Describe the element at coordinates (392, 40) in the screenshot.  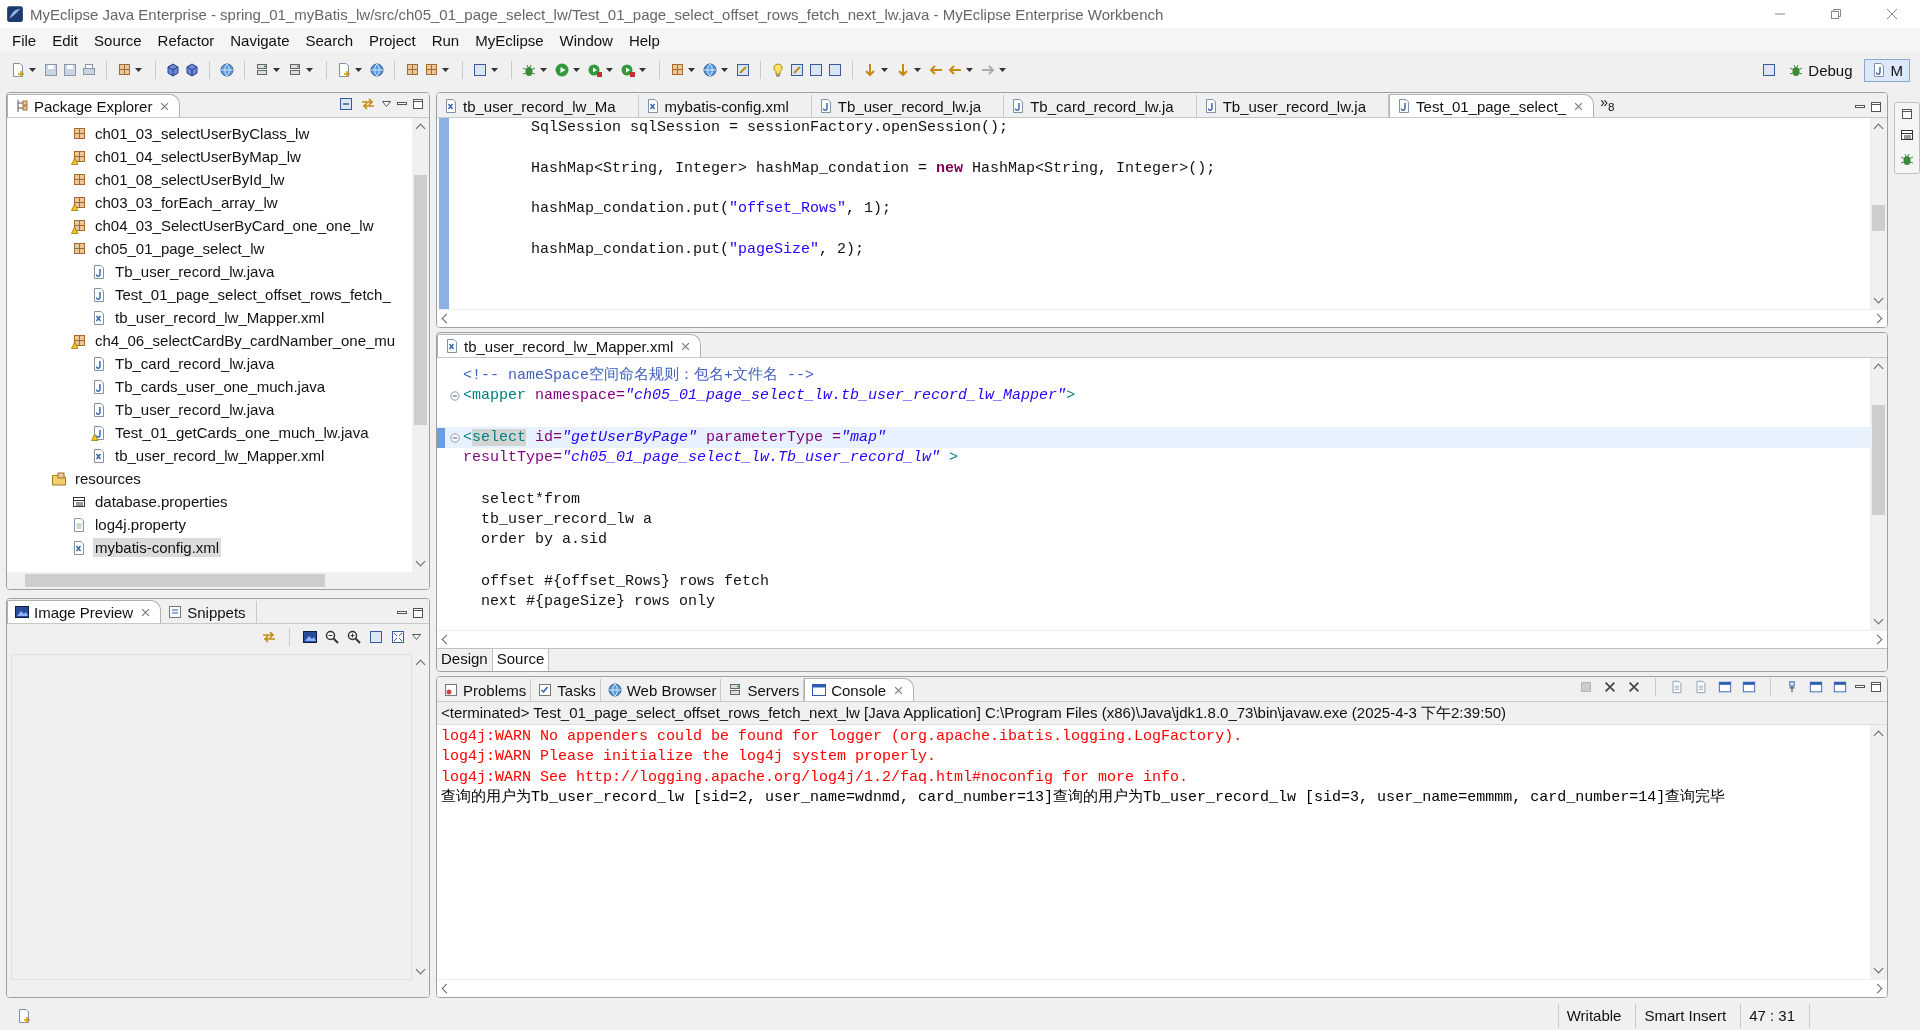
I see `menu-item: Project` at that location.